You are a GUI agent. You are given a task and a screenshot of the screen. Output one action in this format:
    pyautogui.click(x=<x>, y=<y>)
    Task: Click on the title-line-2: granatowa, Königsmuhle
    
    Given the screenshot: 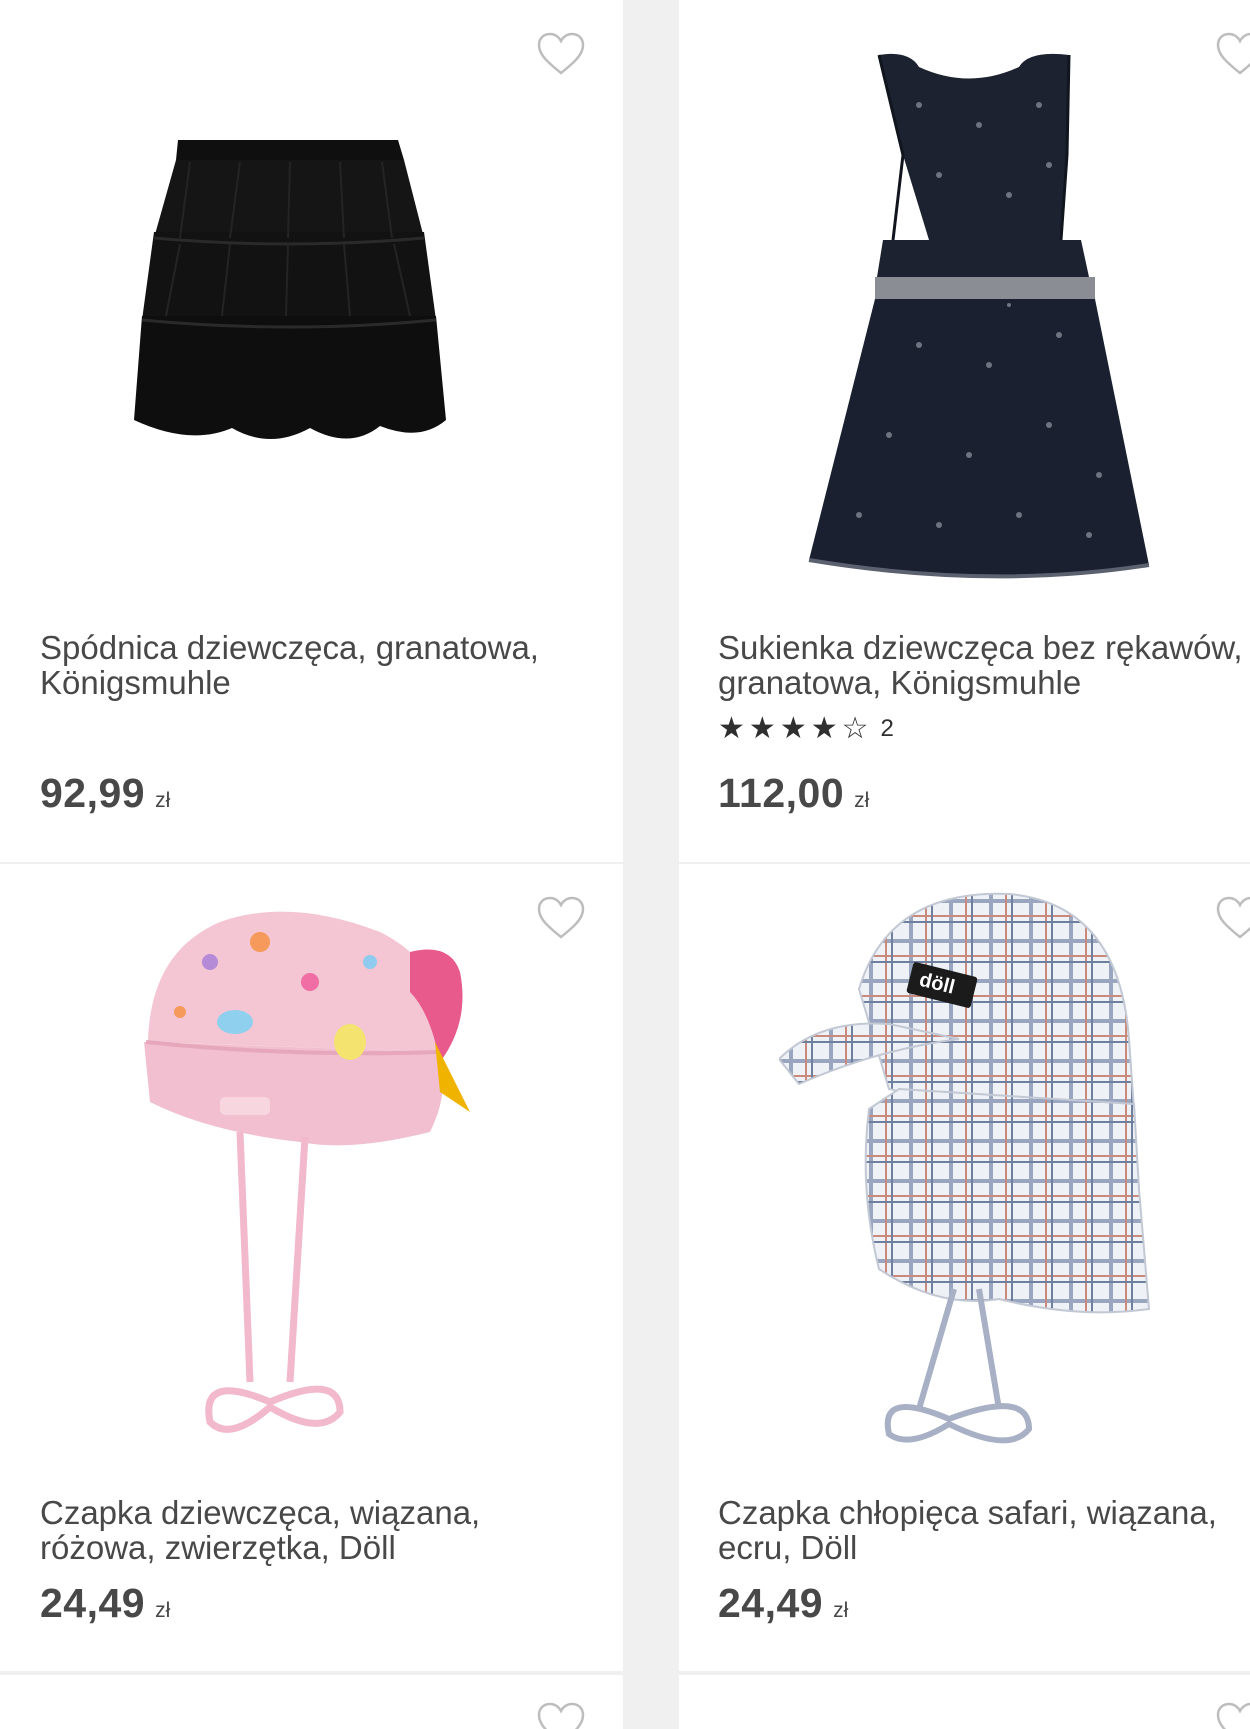 What is the action you would take?
    pyautogui.click(x=900, y=682)
    